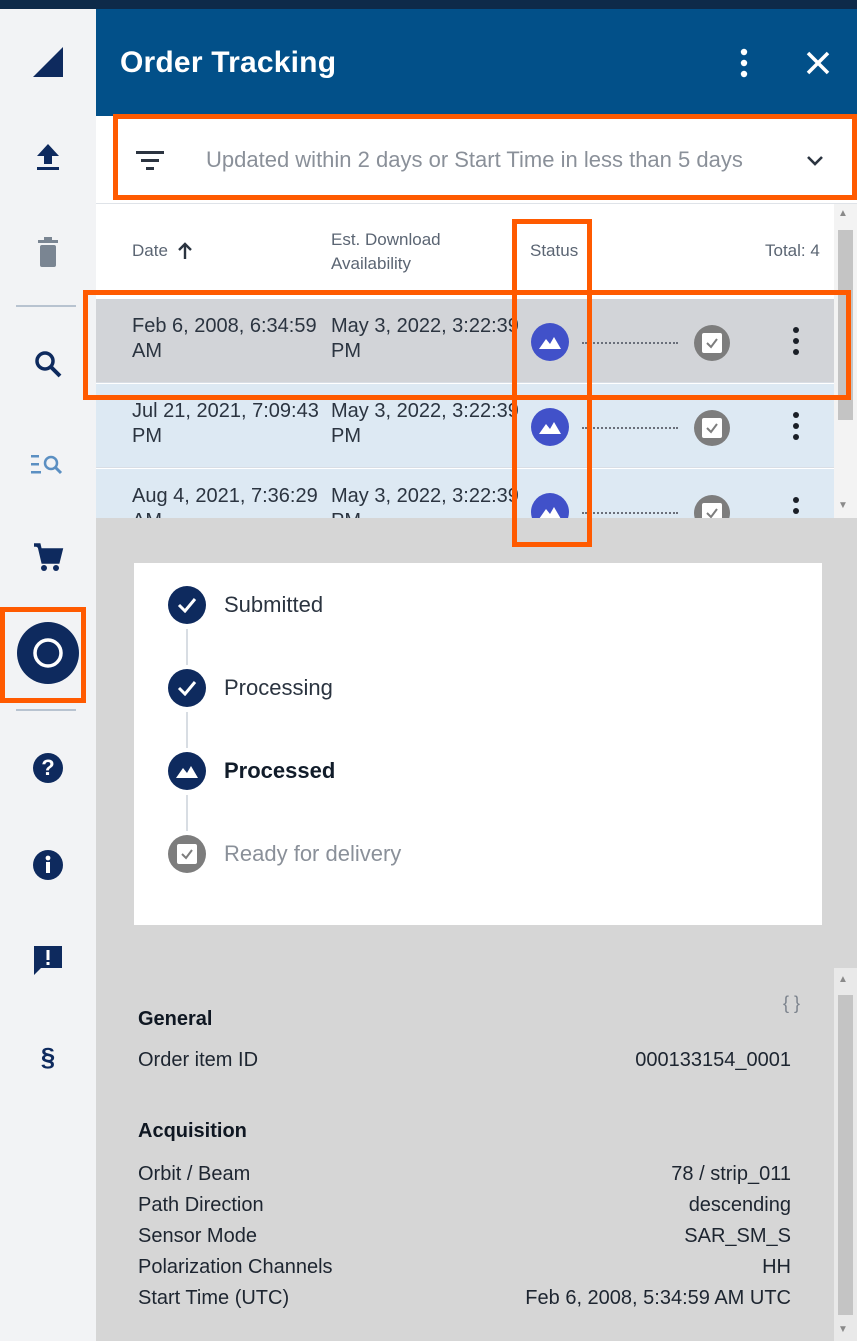 The height and width of the screenshot is (1341, 857). Describe the element at coordinates (713, 1060) in the screenshot. I see `detail-value: 000133154_0001` at that location.